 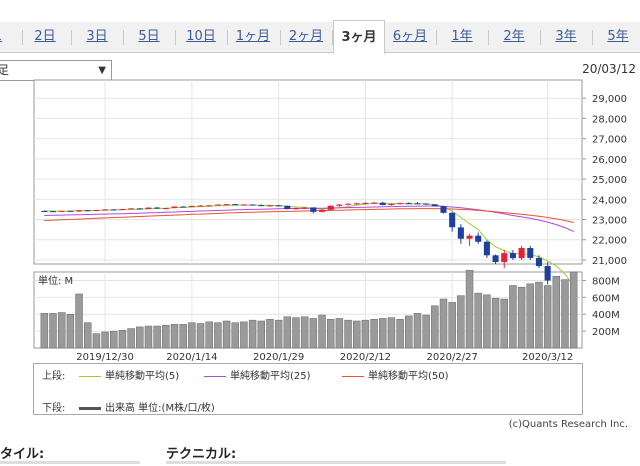 What do you see at coordinates (606, 332) in the screenshot?
I see `volume-tick-label: 200M` at bounding box center [606, 332].